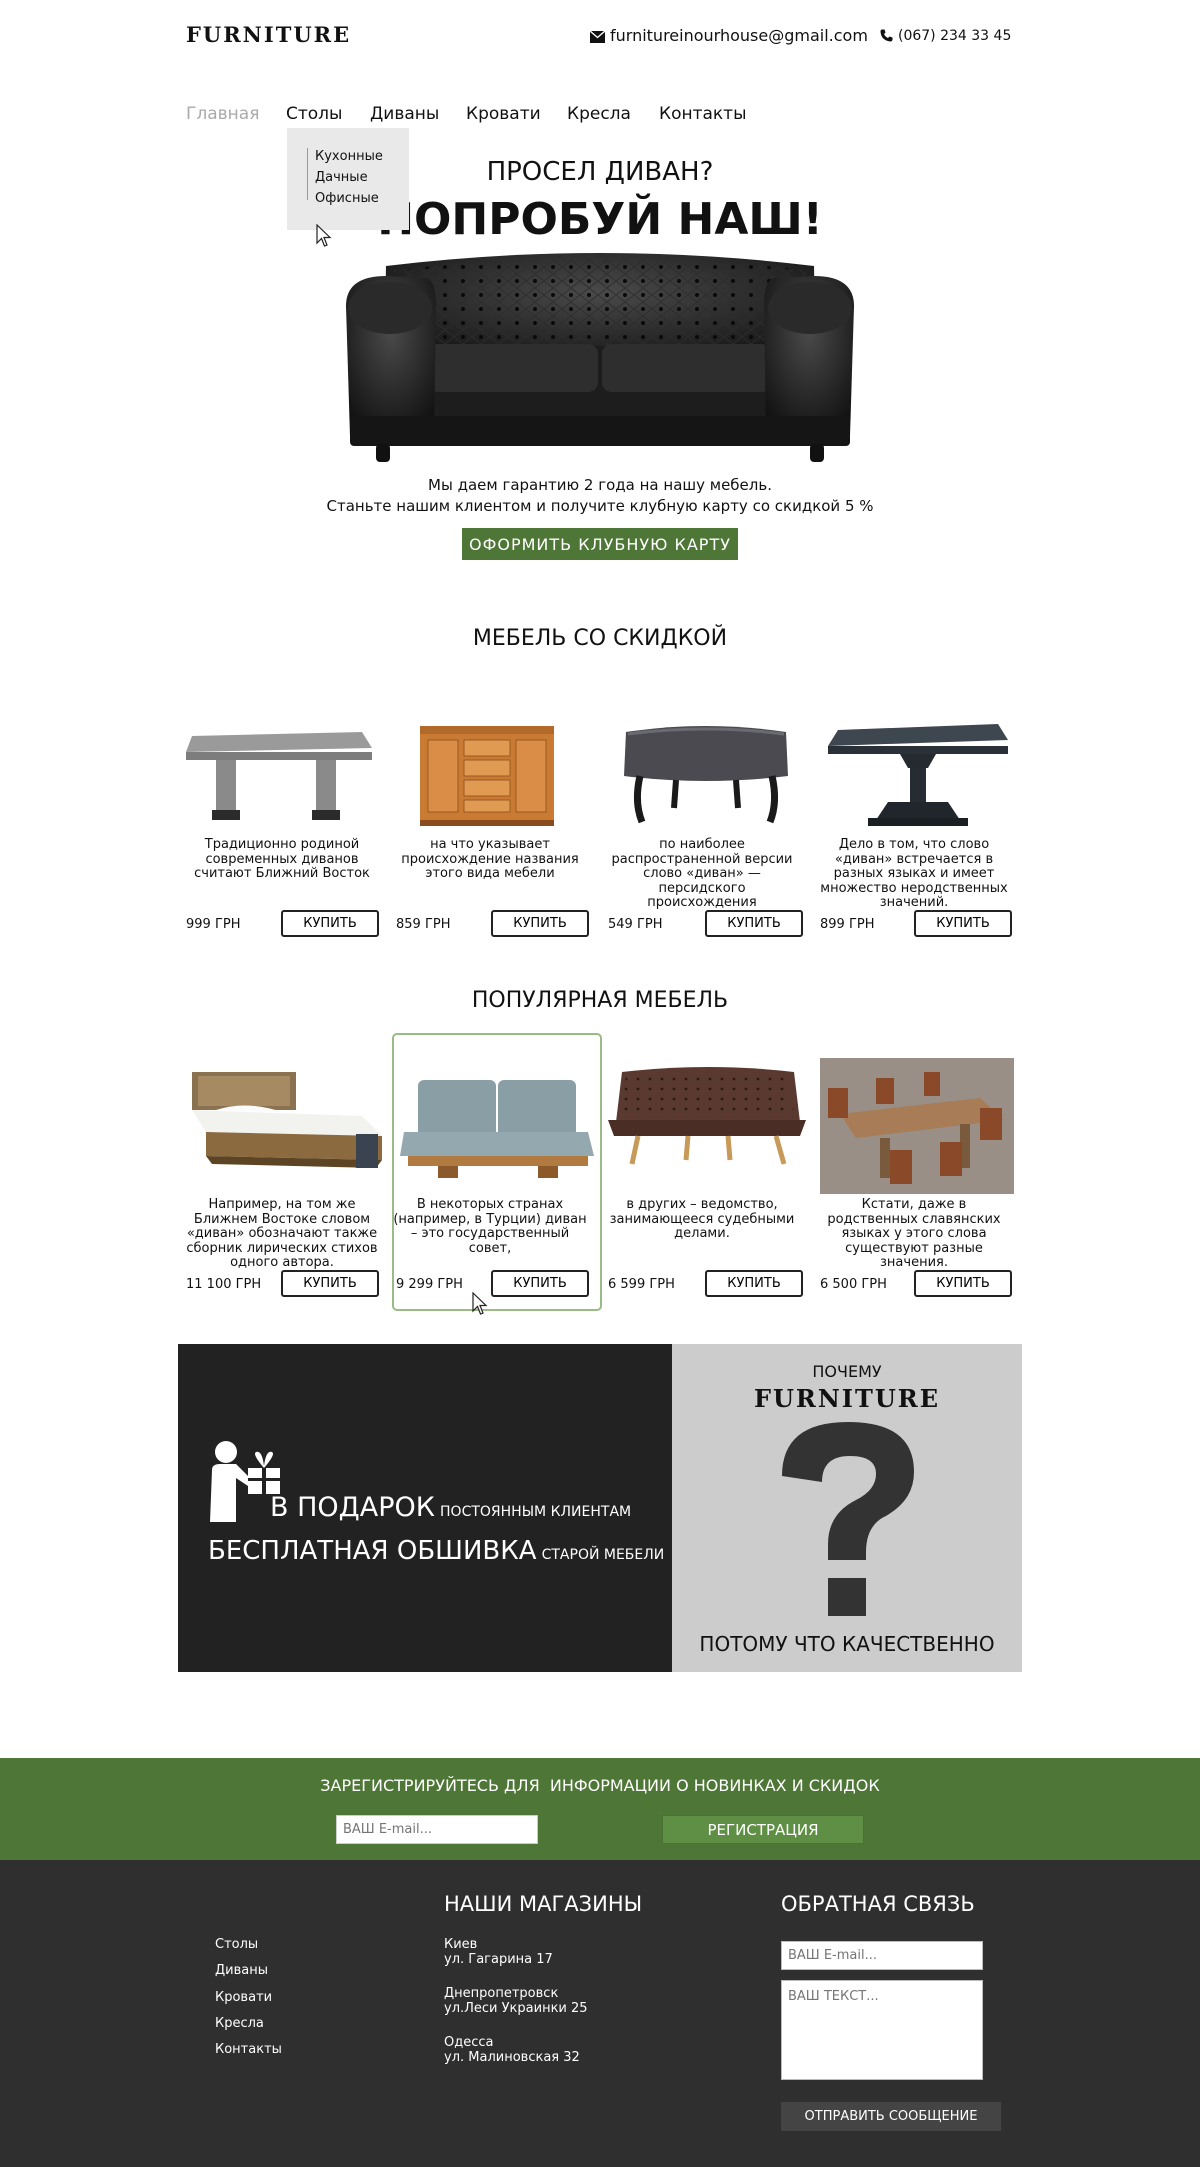  I want to click on dropdown-item-office: Офисные, so click(347, 198).